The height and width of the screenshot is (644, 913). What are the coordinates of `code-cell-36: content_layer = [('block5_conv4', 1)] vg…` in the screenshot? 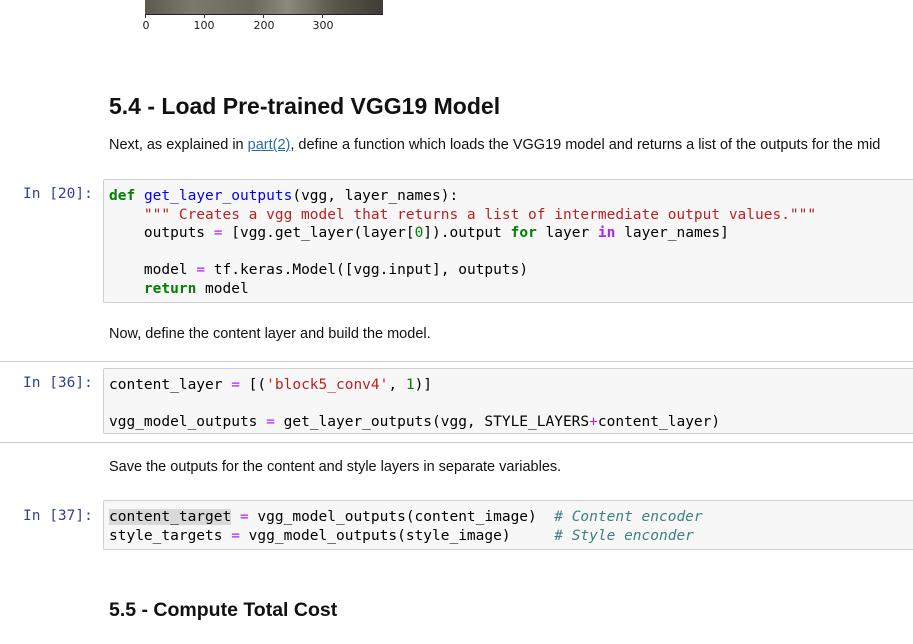 It's located at (508, 401).